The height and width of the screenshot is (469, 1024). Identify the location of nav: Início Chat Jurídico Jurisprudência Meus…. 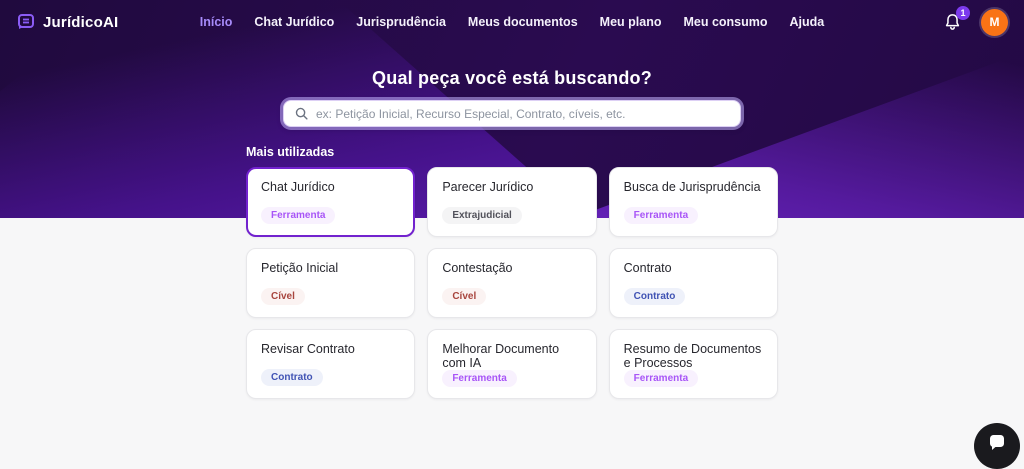
(512, 22).